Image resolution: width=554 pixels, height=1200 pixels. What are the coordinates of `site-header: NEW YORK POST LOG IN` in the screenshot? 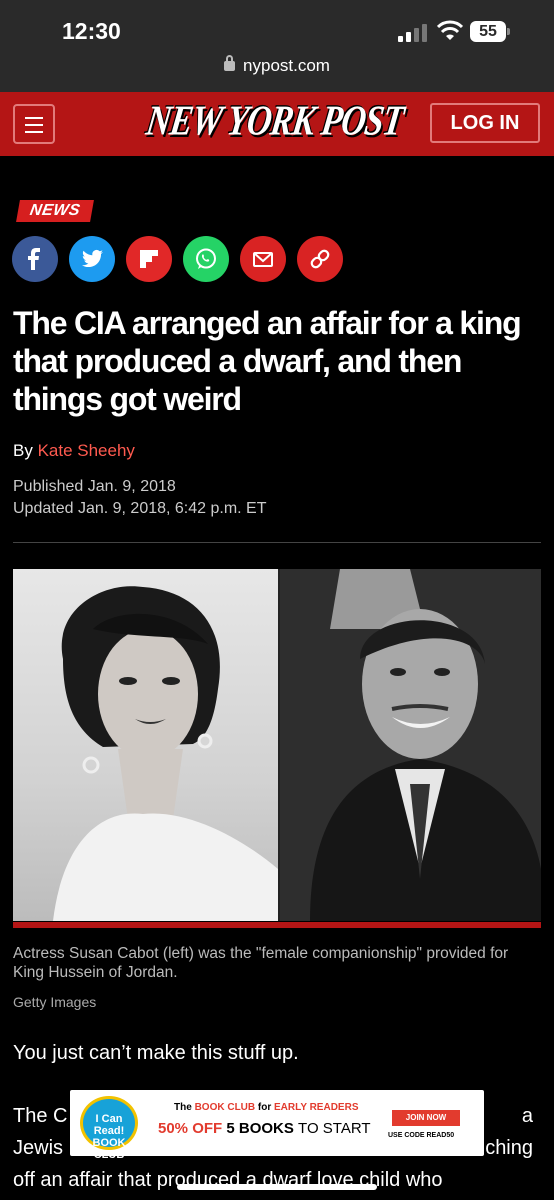 It's located at (277, 124).